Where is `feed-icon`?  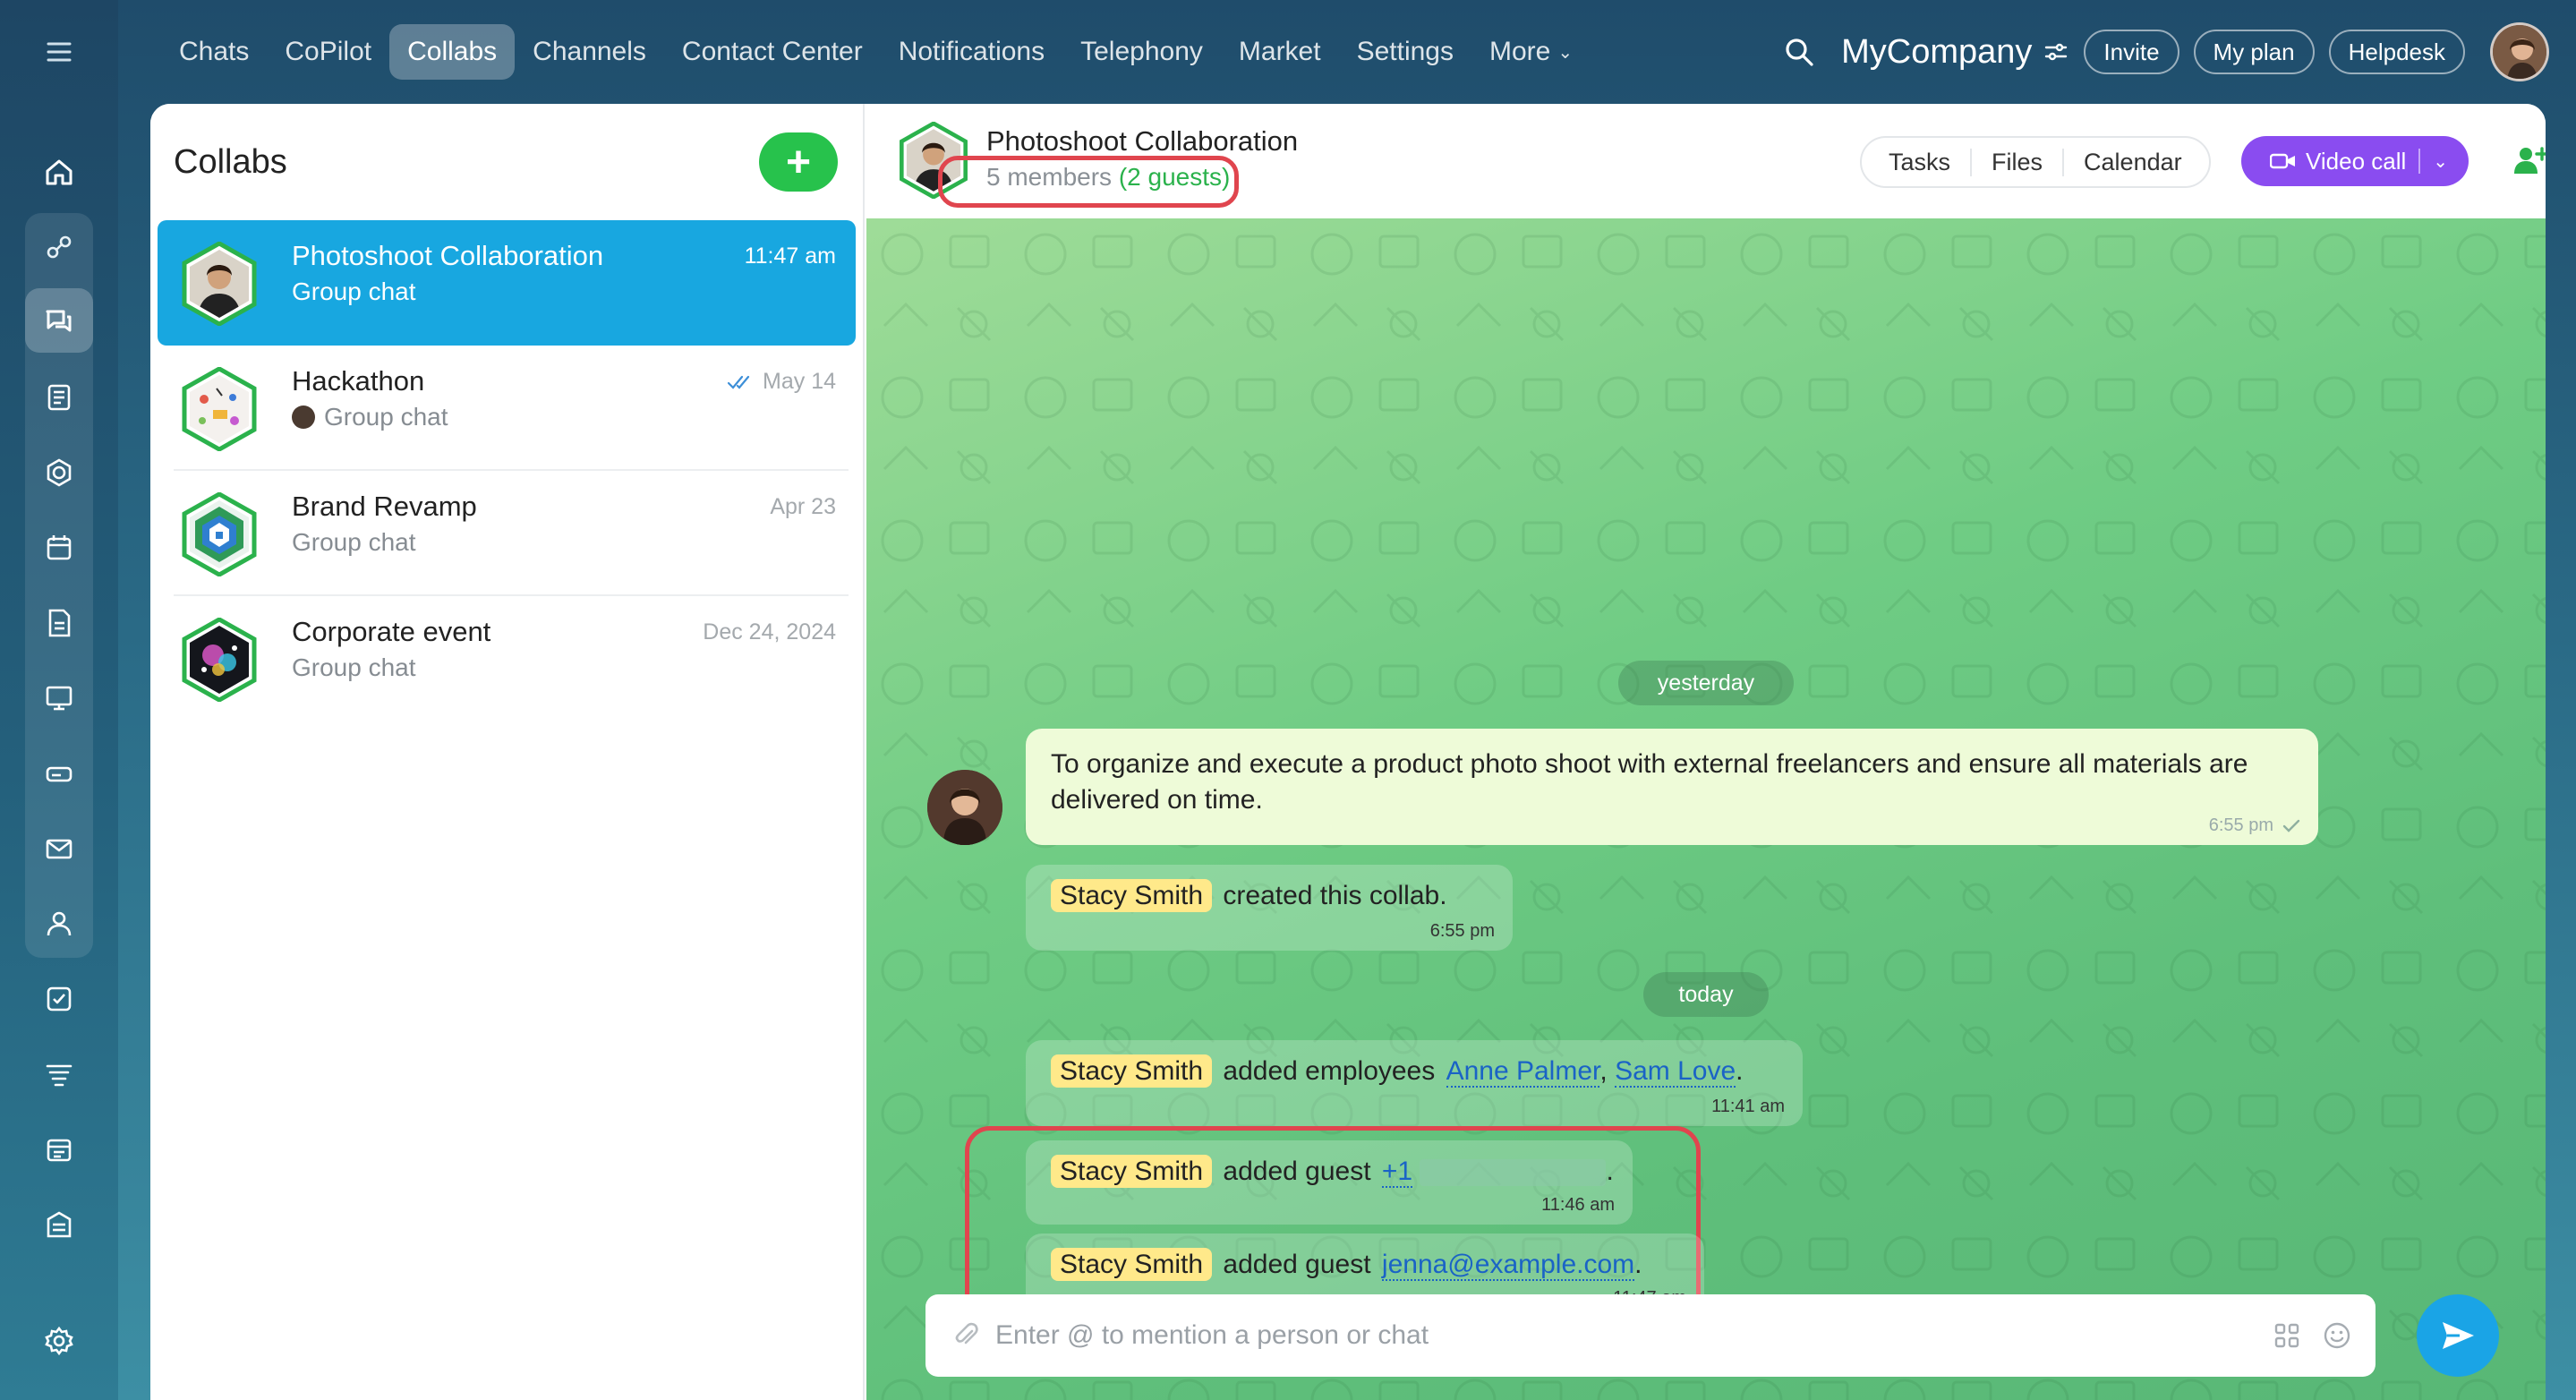 feed-icon is located at coordinates (59, 397).